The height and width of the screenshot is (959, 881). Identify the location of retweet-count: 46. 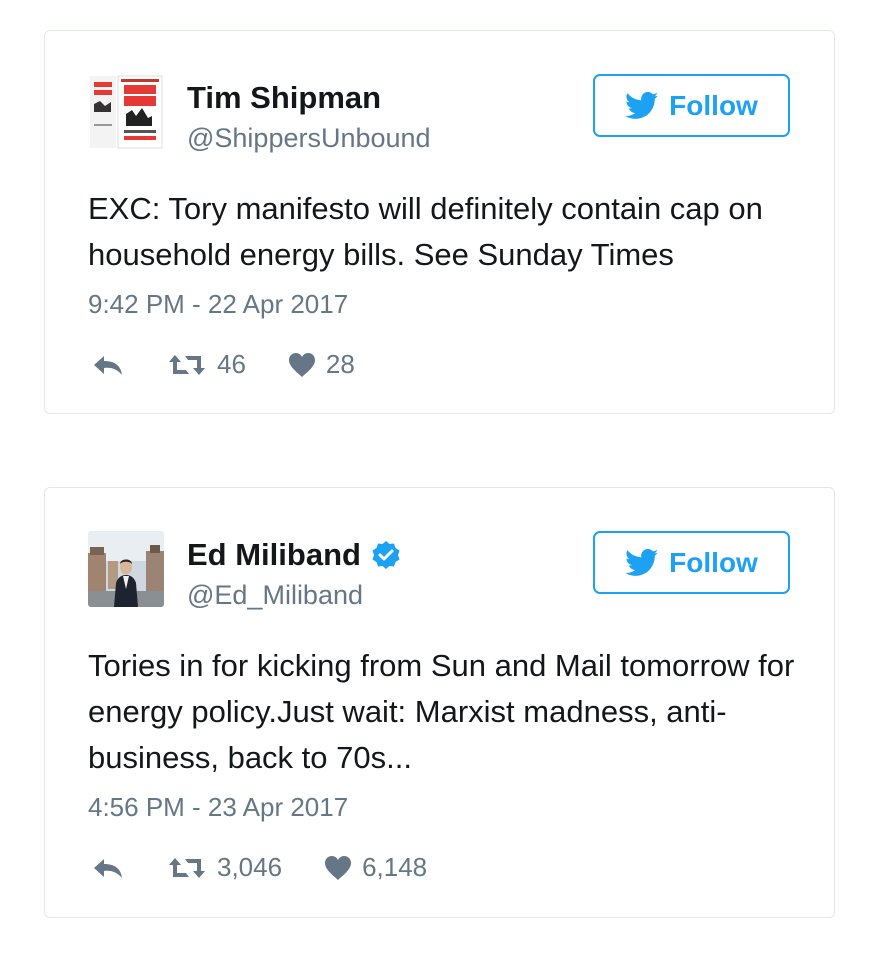
(231, 364).